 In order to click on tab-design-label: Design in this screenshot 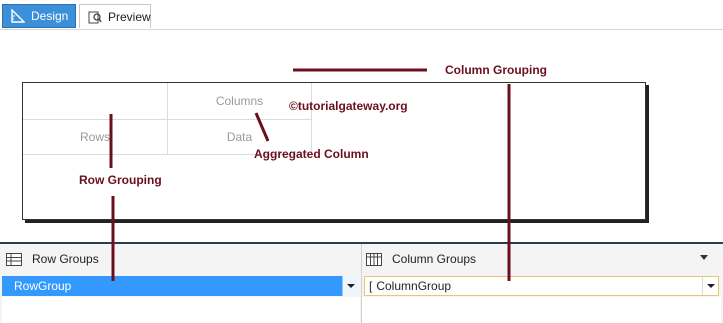, I will do `click(50, 16)`.